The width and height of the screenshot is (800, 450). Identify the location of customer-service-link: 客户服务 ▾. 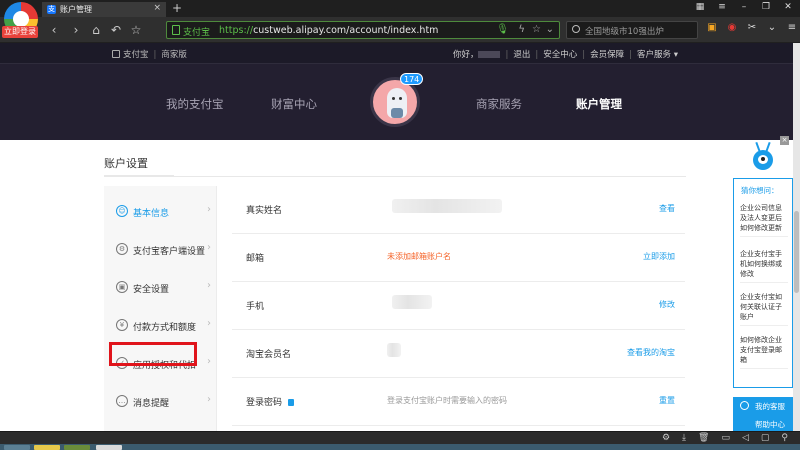
(657, 55).